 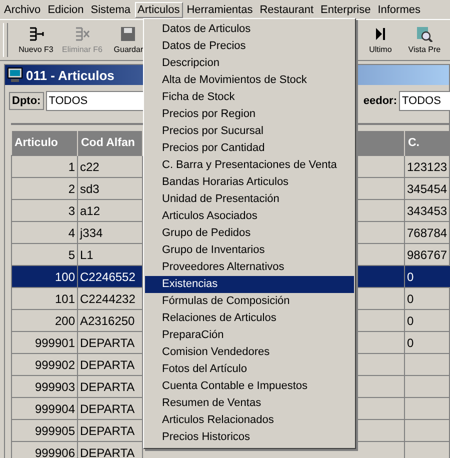 I want to click on column-header: Cod Alfan, so click(x=110, y=143).